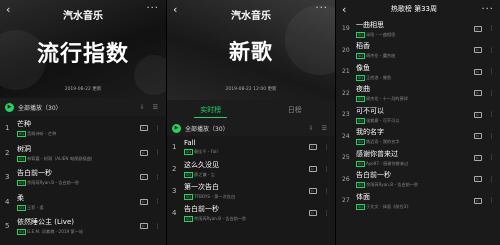 The width and height of the screenshot is (500, 245). Describe the element at coordinates (24, 124) in the screenshot. I see `song-title: 芒种` at that location.